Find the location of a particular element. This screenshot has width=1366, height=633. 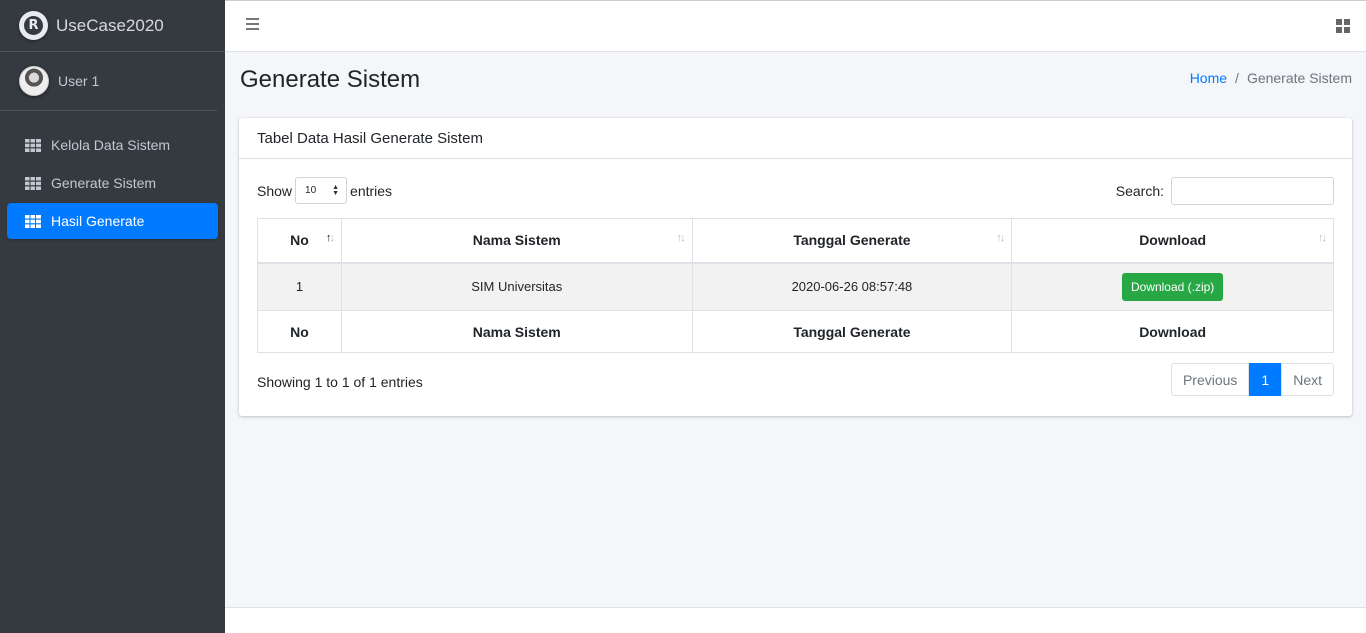

sidebar-item-hasil-generate: Hasil Generate is located at coordinates (112, 221).